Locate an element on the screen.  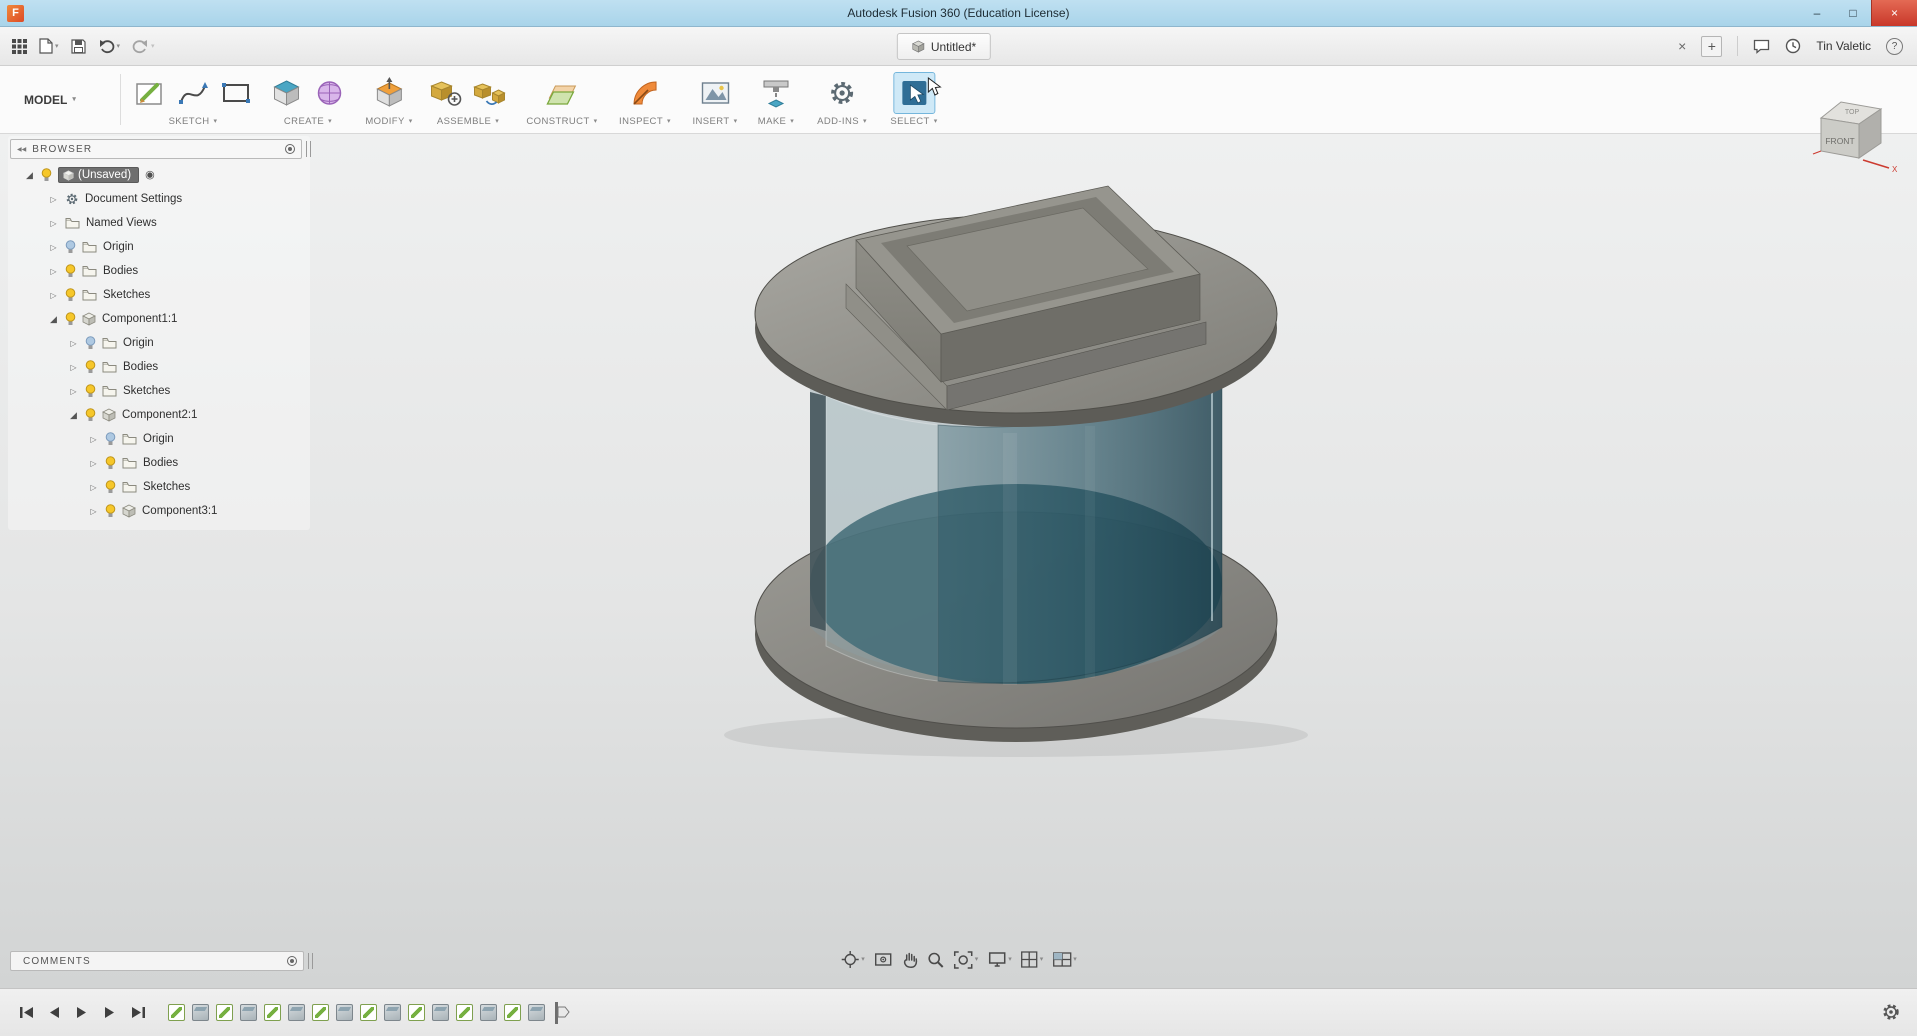
comments-bar: COMMENTS is located at coordinates (157, 961).